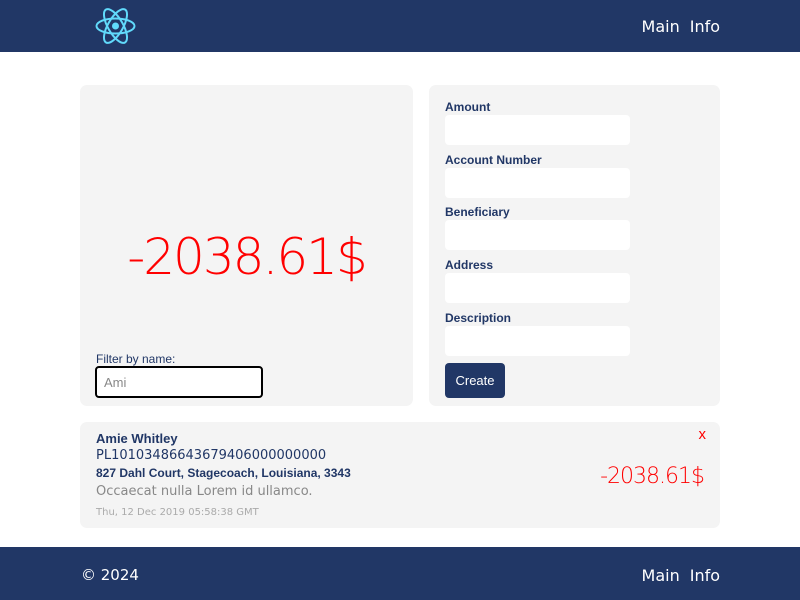 Image resolution: width=800 pixels, height=600 pixels. I want to click on footer-link-main: Main, so click(661, 575).